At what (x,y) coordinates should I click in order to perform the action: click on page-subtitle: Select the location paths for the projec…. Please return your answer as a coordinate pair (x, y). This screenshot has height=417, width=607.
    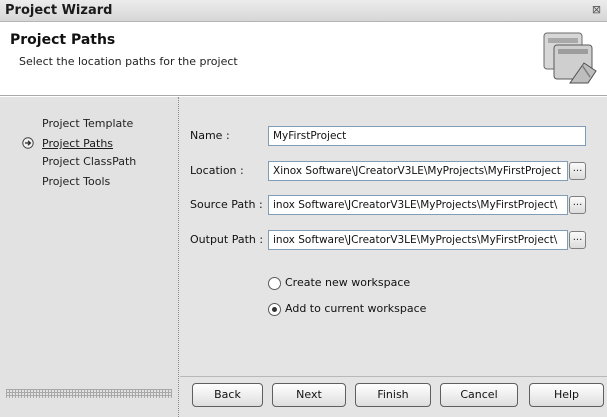
    Looking at the image, I should click on (128, 61).